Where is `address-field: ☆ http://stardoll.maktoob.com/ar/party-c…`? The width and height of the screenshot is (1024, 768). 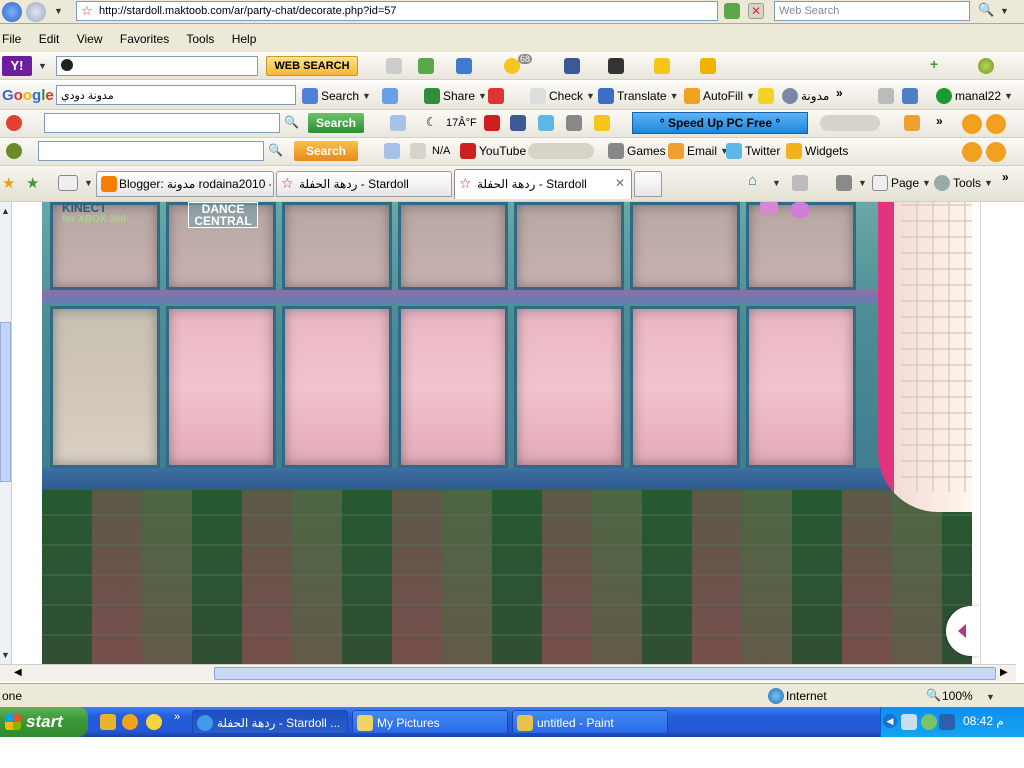 address-field: ☆ http://stardoll.maktoob.com/ar/party-c… is located at coordinates (397, 11).